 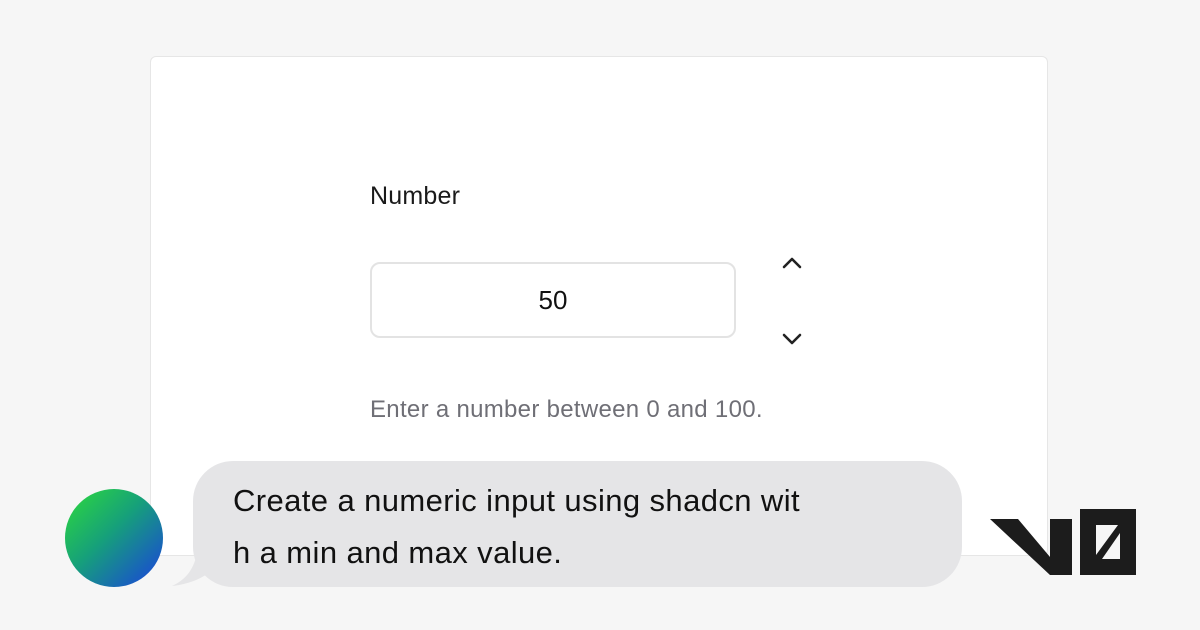 What do you see at coordinates (114, 538) in the screenshot?
I see `user-avatar` at bounding box center [114, 538].